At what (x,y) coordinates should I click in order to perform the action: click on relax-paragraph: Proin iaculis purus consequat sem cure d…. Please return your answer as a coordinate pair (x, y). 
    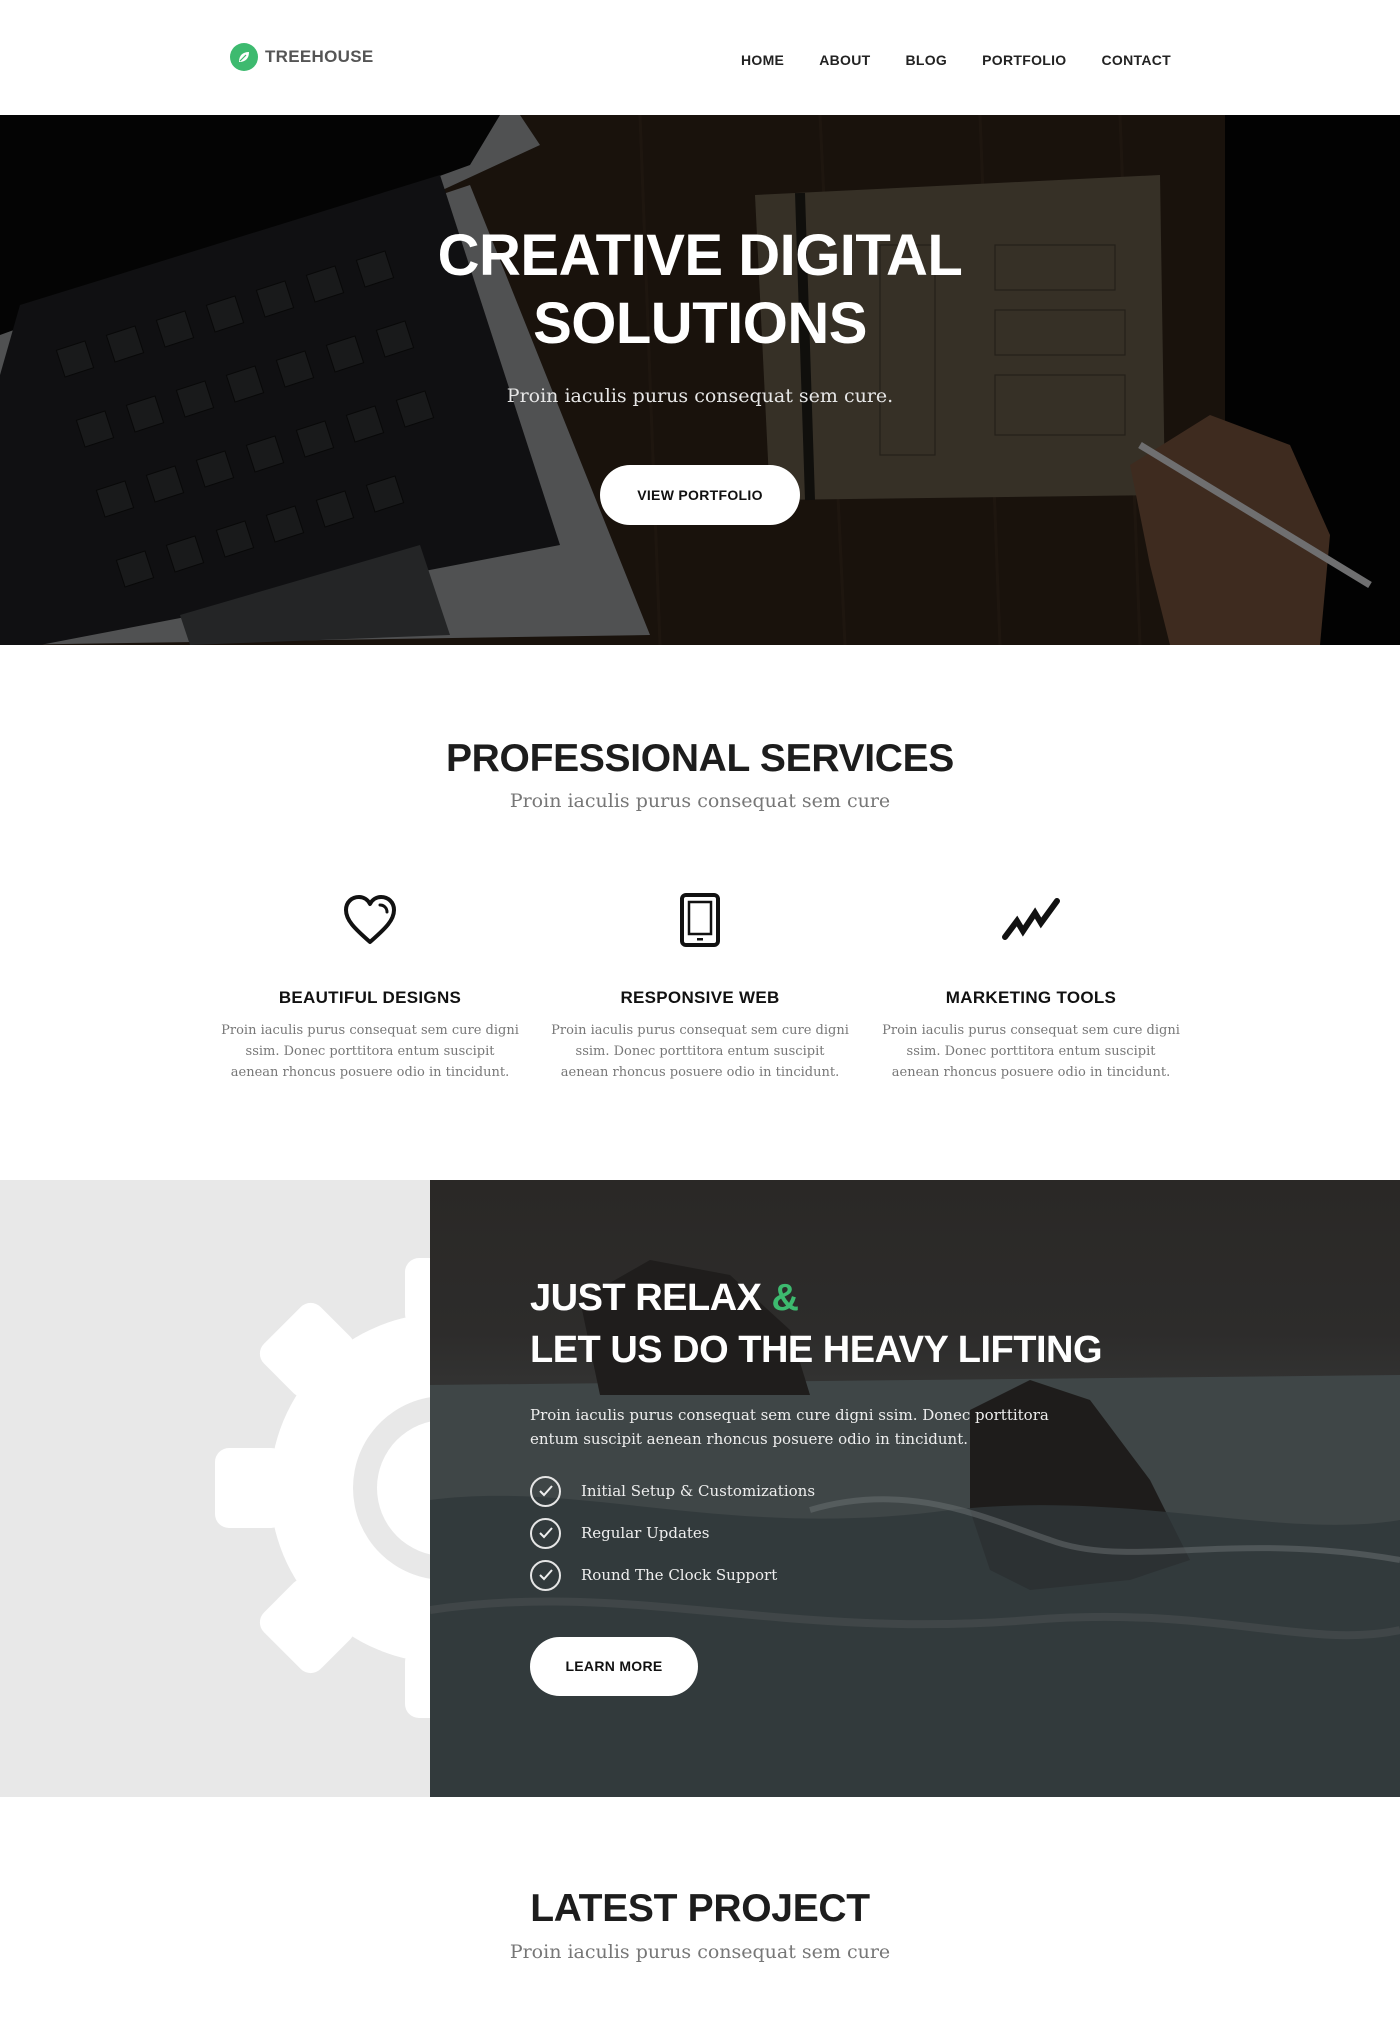
    Looking at the image, I should click on (789, 1427).